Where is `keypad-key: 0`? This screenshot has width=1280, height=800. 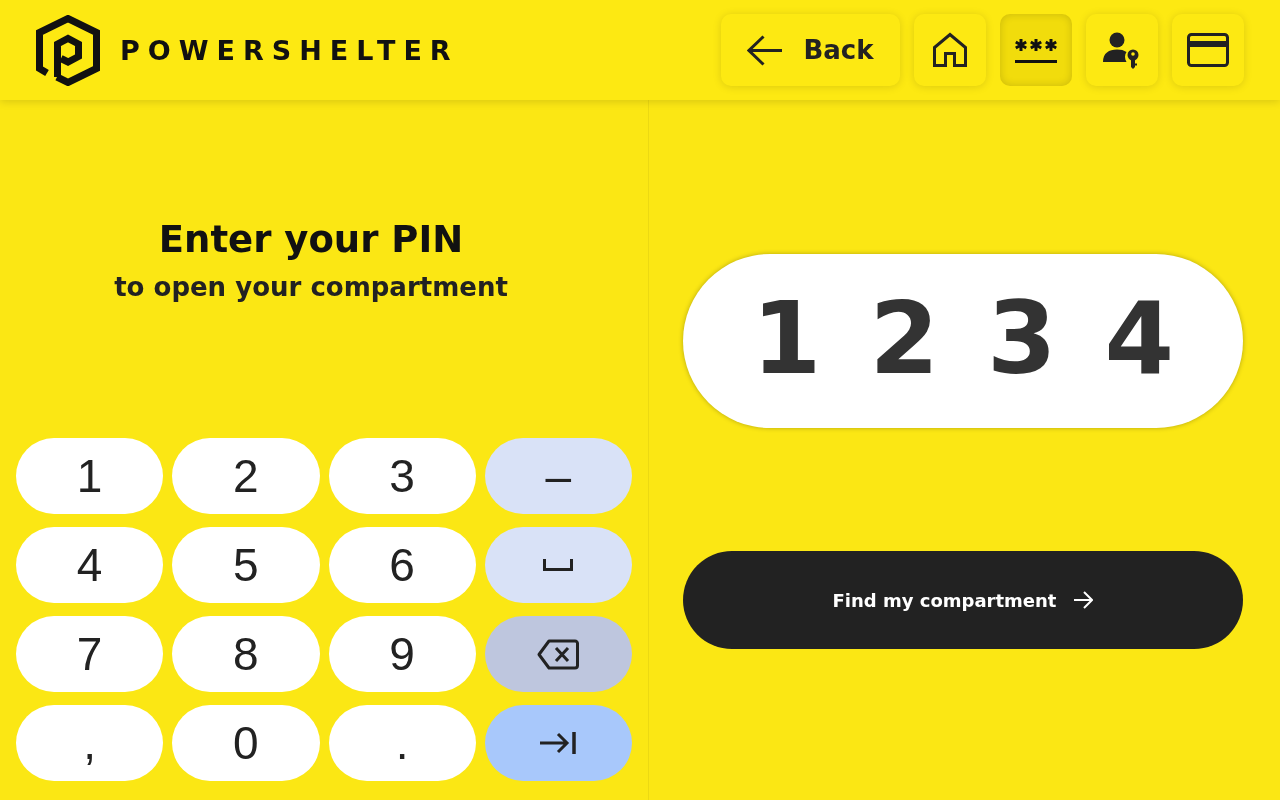
keypad-key: 0 is located at coordinates (246, 743).